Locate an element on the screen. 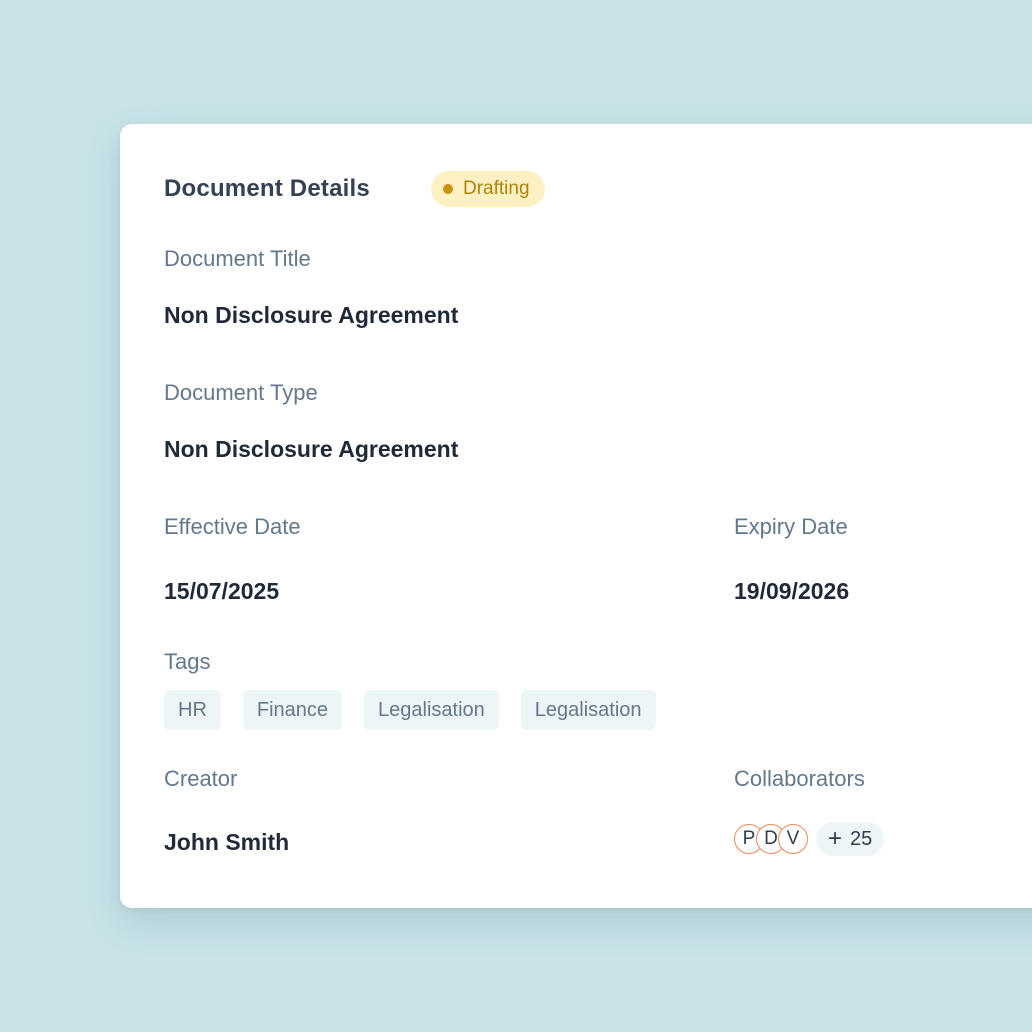 The image size is (1032, 1032). creator-value: John Smith is located at coordinates (227, 842).